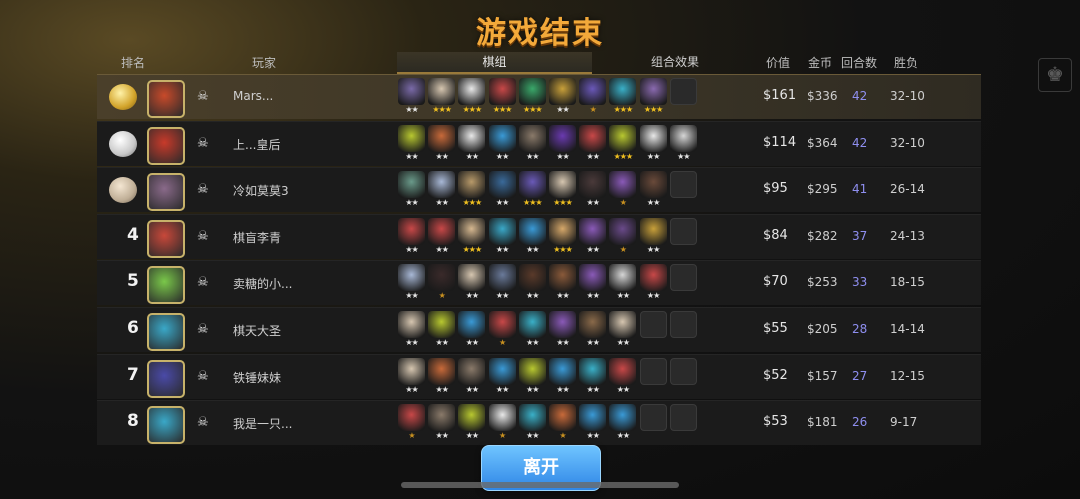  What do you see at coordinates (540, 485) in the screenshot?
I see `scrollbar` at bounding box center [540, 485].